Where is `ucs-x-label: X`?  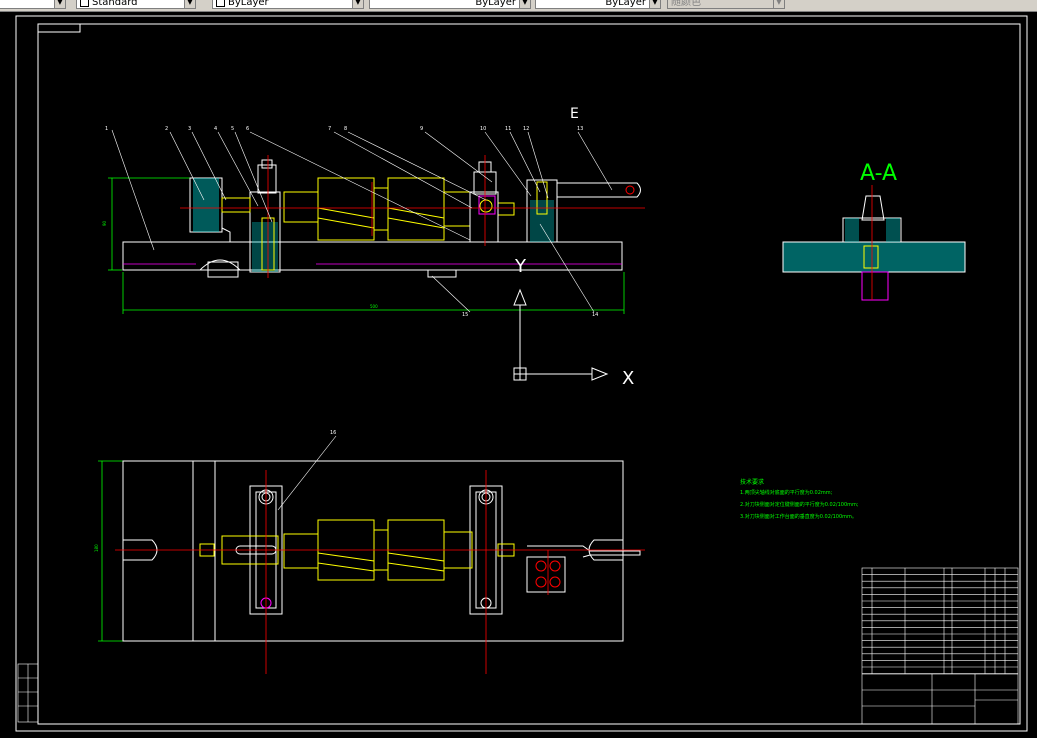
ucs-x-label: X is located at coordinates (628, 378).